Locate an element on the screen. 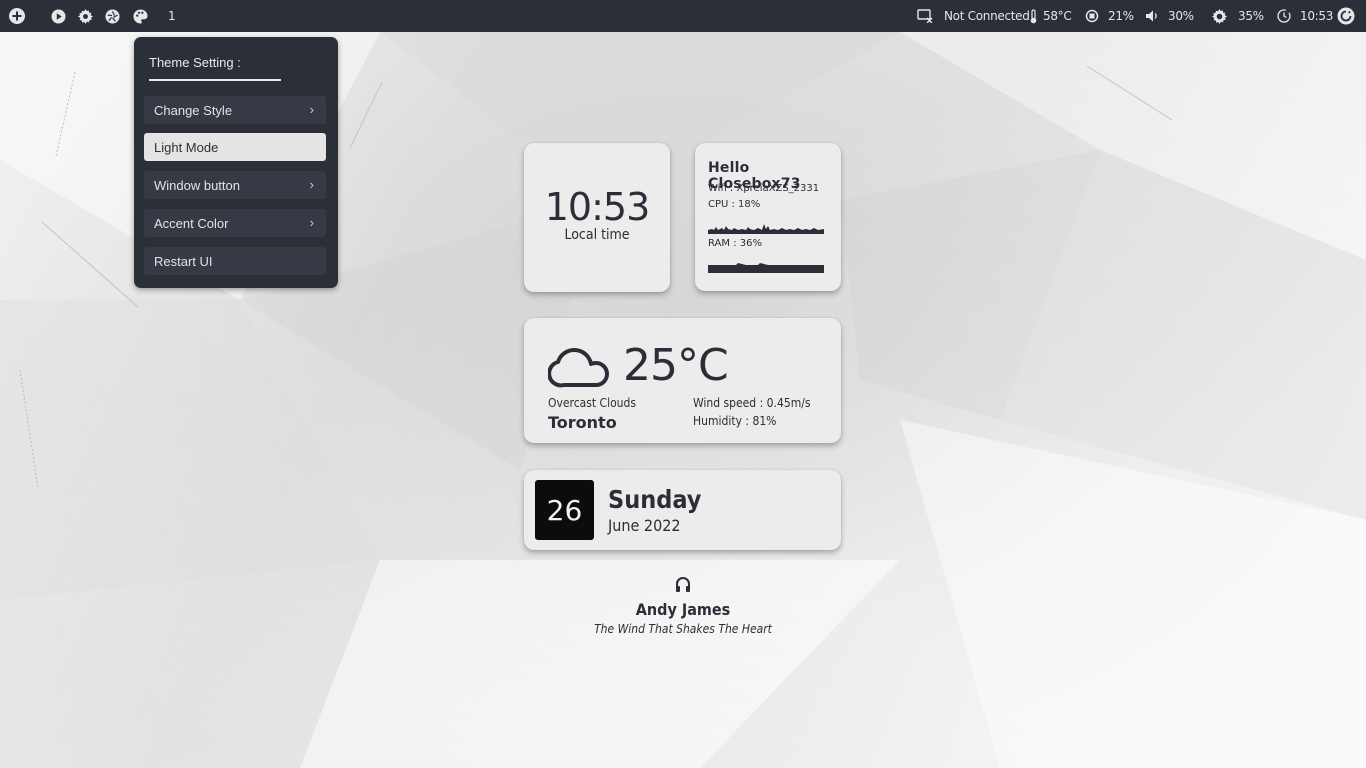 Image resolution: width=1366 pixels, height=768 pixels. cpu-graph is located at coordinates (766, 229).